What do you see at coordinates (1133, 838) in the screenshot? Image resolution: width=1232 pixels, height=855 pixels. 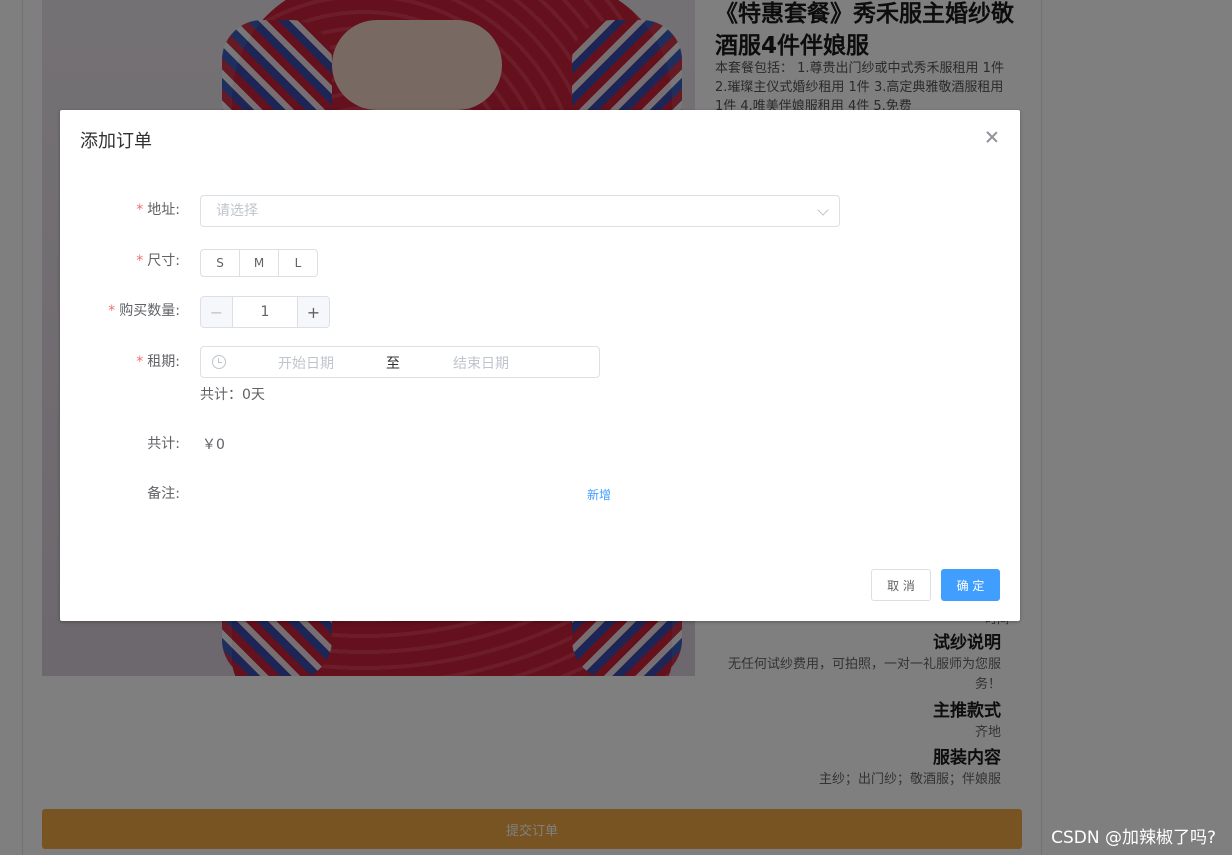 I see `watermark: CSDN @加辣椒了吗?` at bounding box center [1133, 838].